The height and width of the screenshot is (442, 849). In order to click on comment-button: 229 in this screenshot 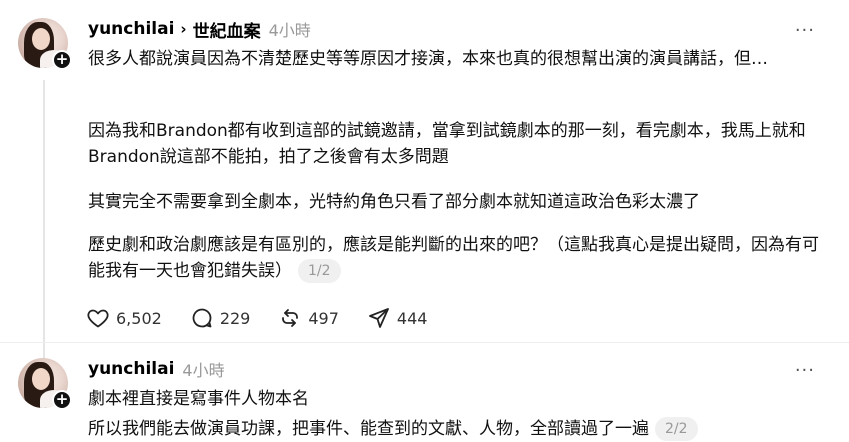, I will do `click(220, 318)`.